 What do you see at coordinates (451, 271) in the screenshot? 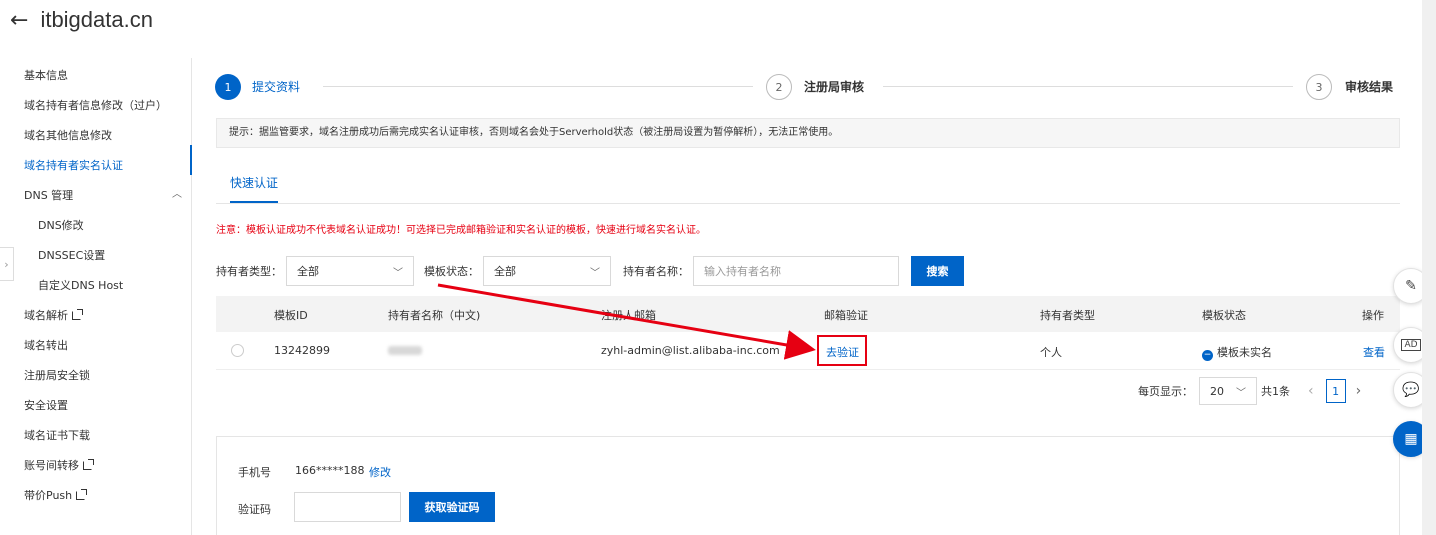
I see `template-status-label: 模板状态：` at bounding box center [451, 271].